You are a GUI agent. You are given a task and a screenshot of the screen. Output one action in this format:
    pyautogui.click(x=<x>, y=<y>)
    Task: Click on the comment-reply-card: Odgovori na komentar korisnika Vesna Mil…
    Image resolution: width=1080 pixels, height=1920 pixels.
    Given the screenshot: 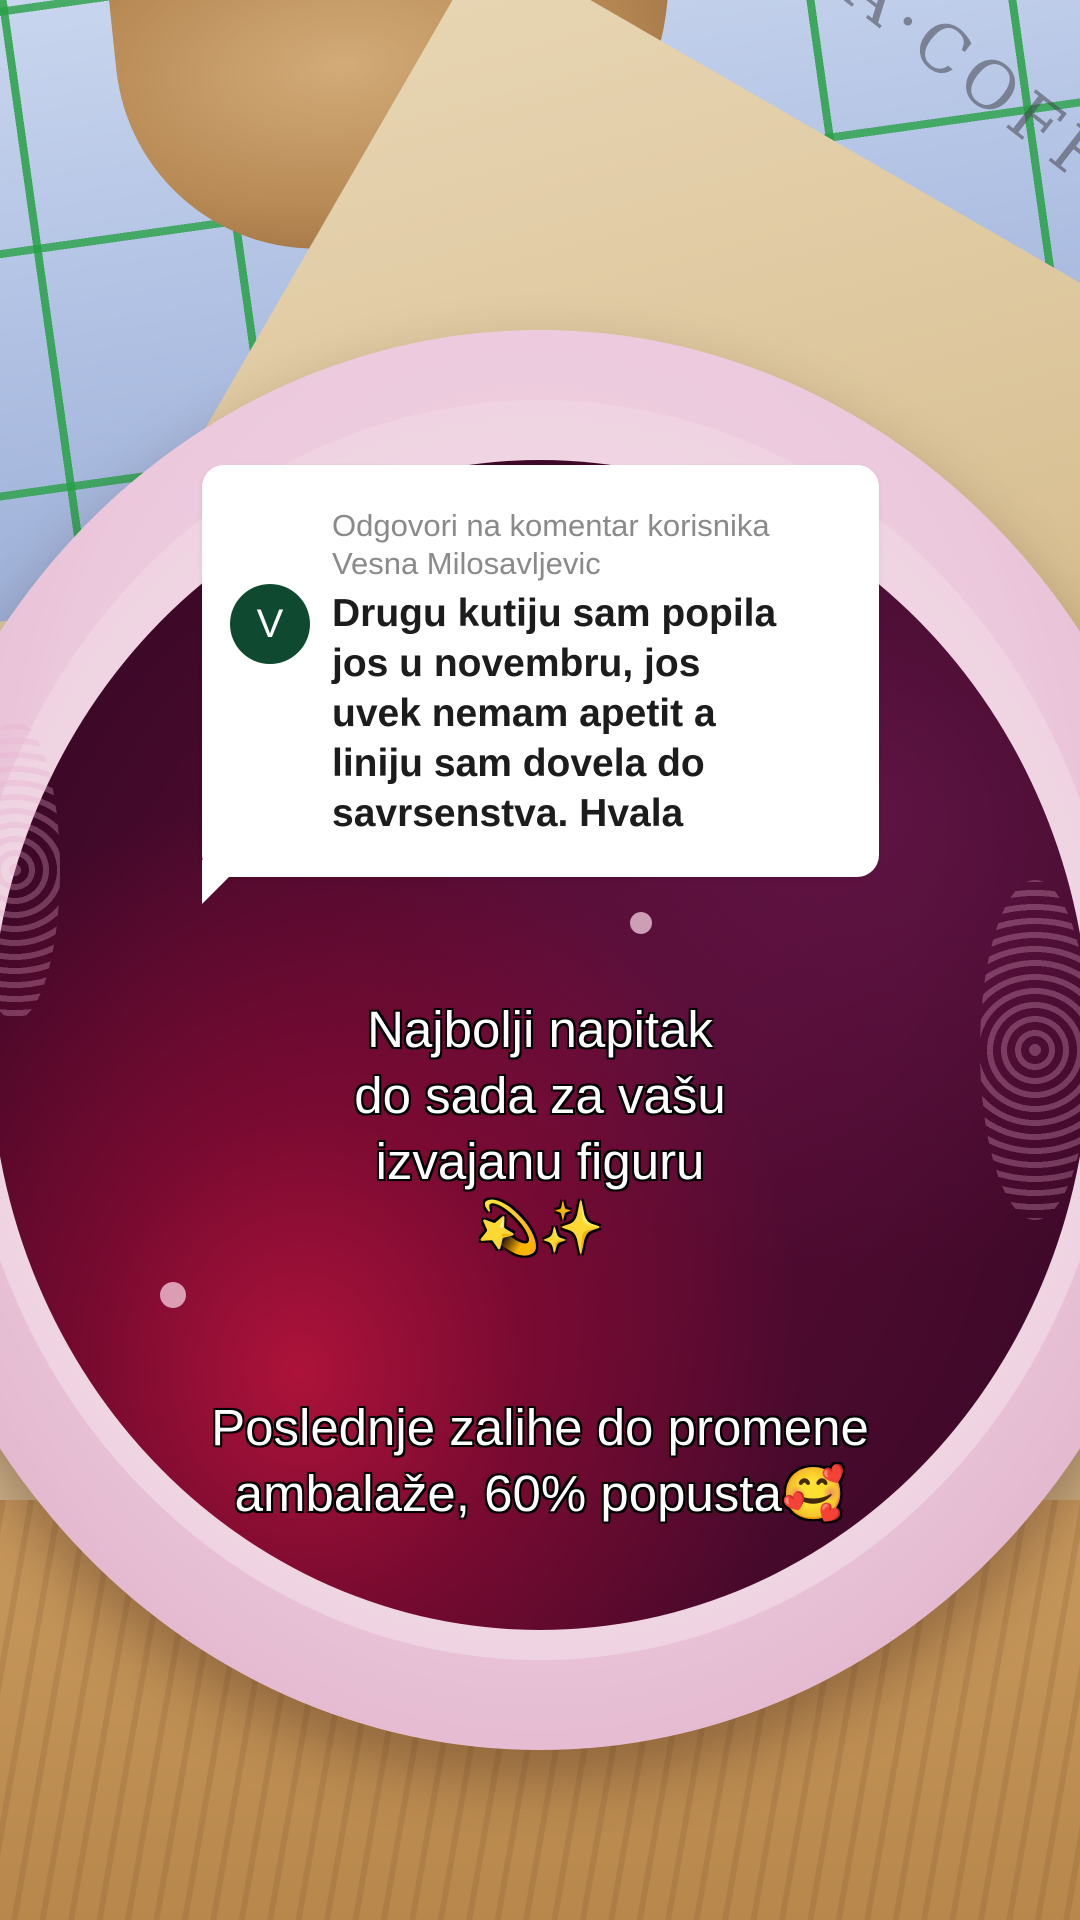 What is the action you would take?
    pyautogui.click(x=540, y=671)
    